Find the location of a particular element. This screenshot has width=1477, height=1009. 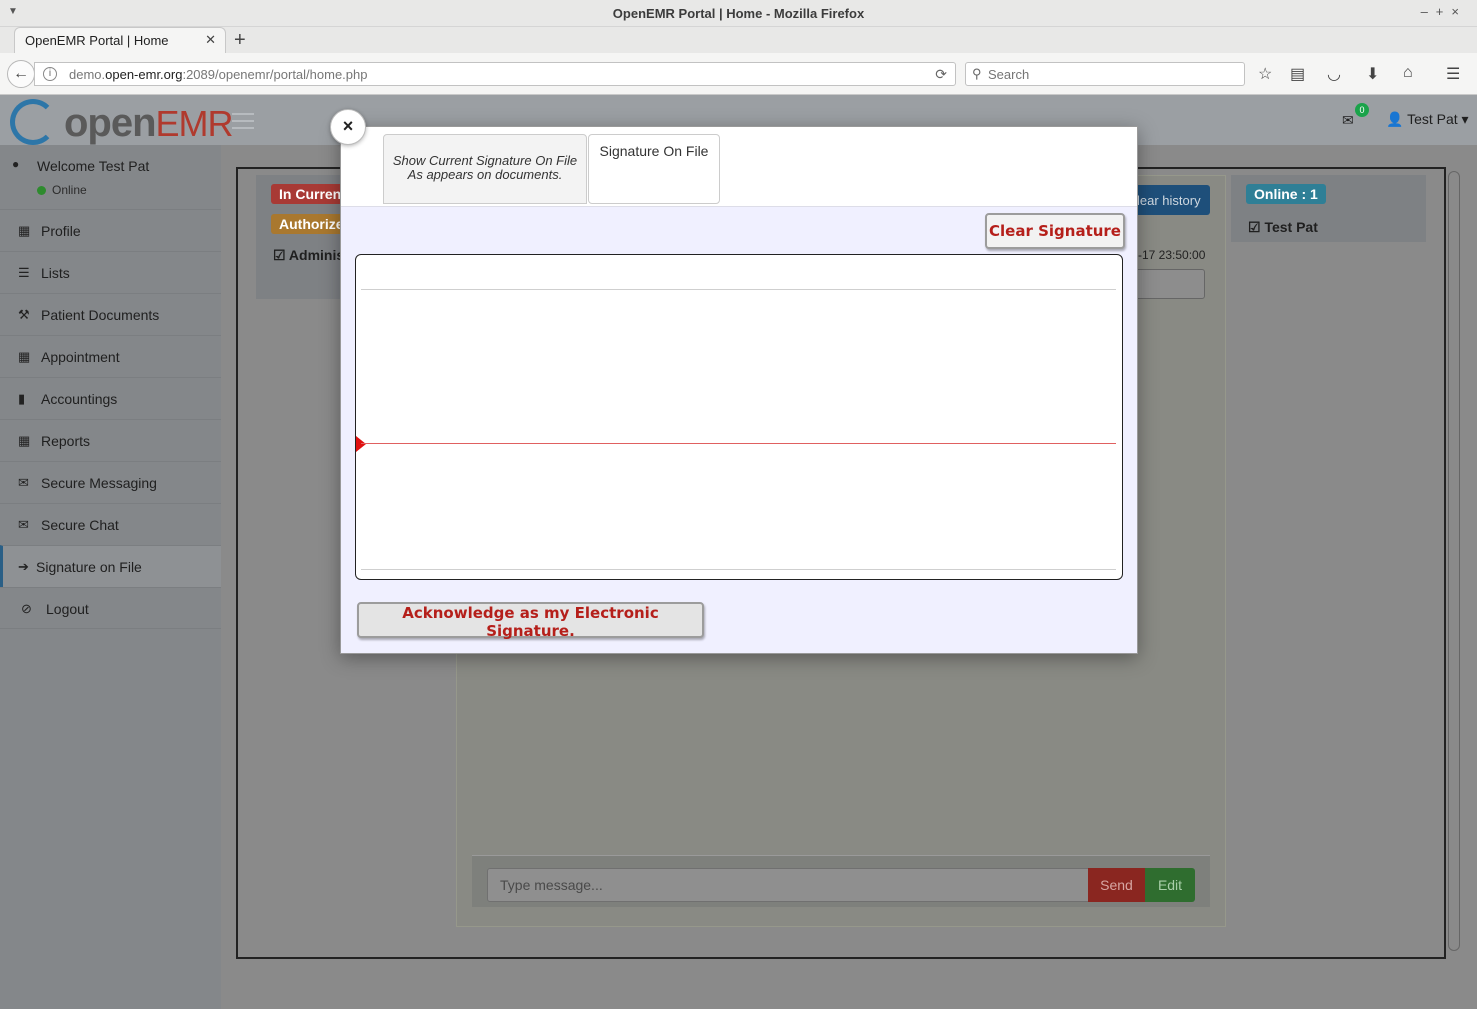

edit-button: Edit is located at coordinates (1170, 885).